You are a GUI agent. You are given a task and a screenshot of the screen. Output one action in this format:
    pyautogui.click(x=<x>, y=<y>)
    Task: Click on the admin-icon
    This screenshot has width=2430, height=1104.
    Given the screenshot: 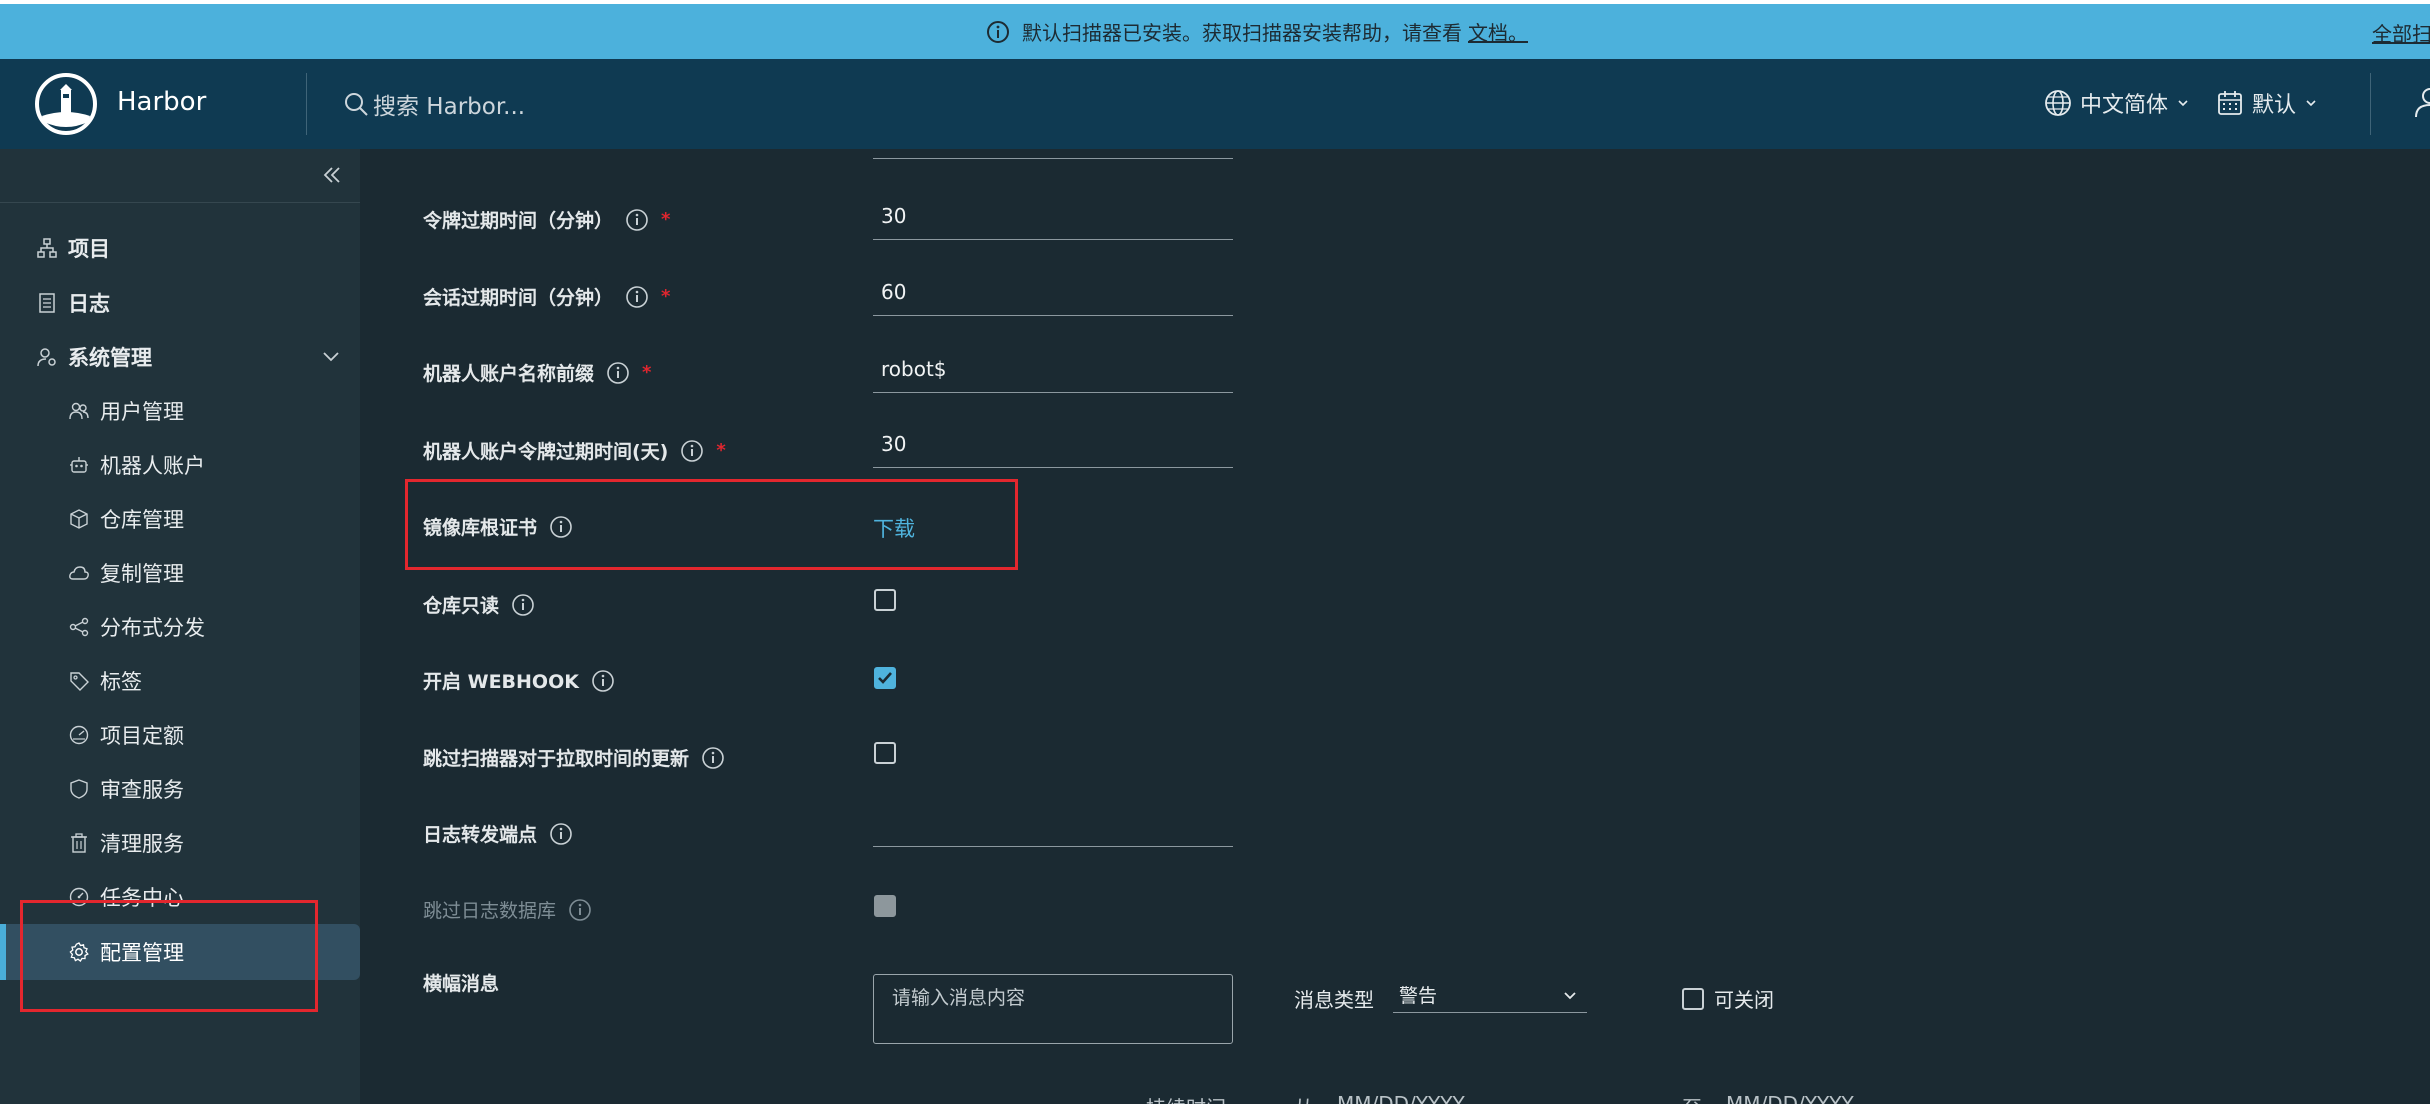 What is the action you would take?
    pyautogui.click(x=47, y=357)
    